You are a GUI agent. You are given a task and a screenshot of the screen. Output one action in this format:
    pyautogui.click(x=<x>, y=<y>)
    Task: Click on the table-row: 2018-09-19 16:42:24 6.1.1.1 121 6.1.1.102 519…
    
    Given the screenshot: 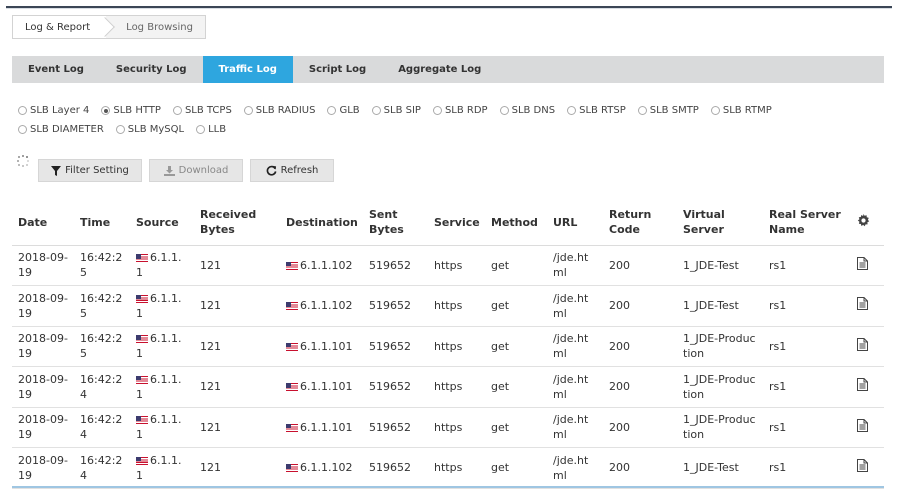 What is the action you would take?
    pyautogui.click(x=448, y=468)
    